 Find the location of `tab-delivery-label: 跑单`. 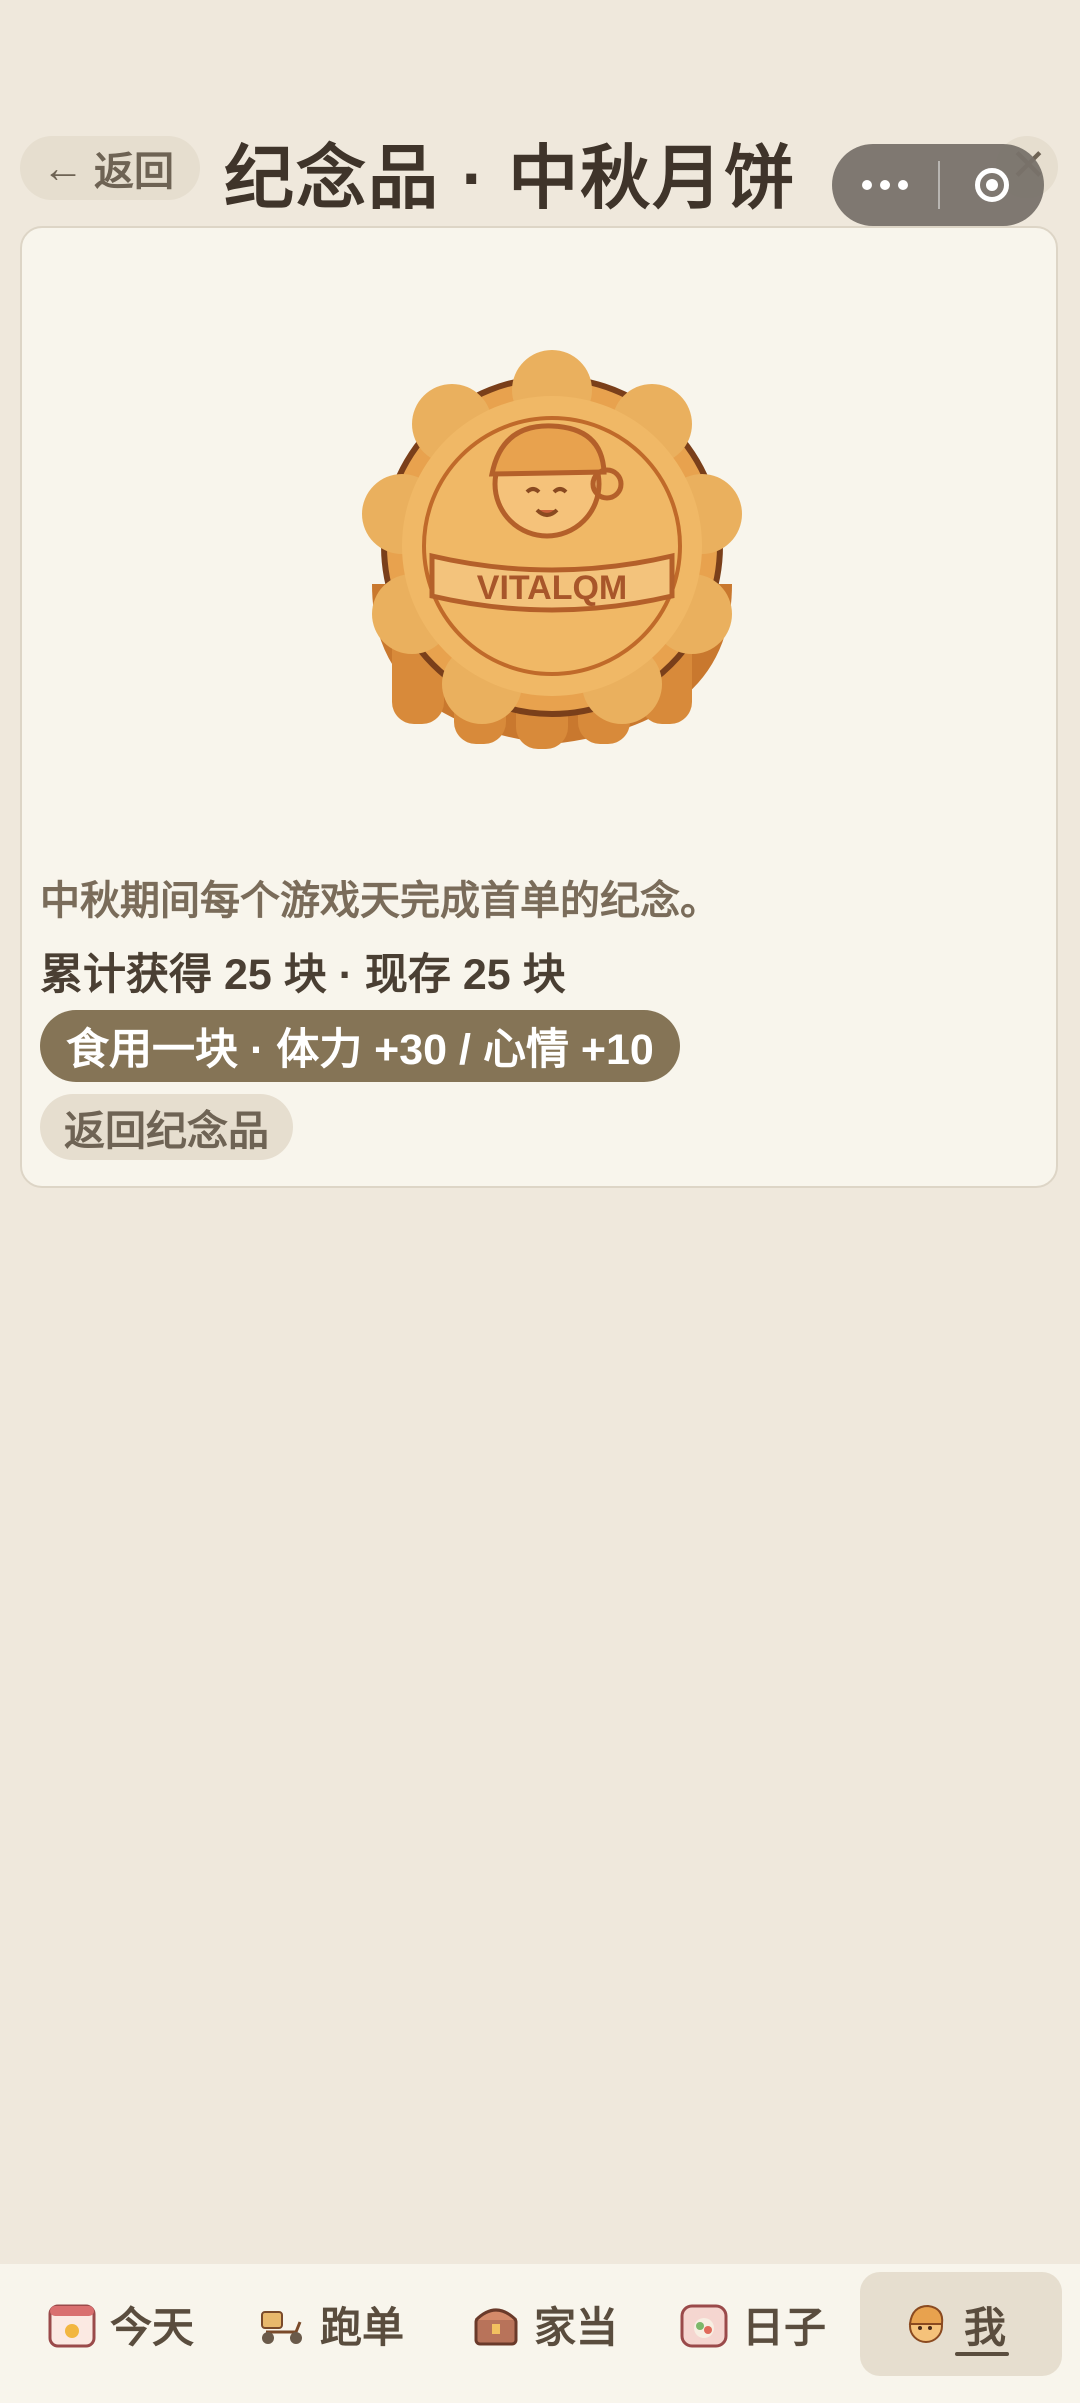

tab-delivery-label: 跑单 is located at coordinates (362, 2327).